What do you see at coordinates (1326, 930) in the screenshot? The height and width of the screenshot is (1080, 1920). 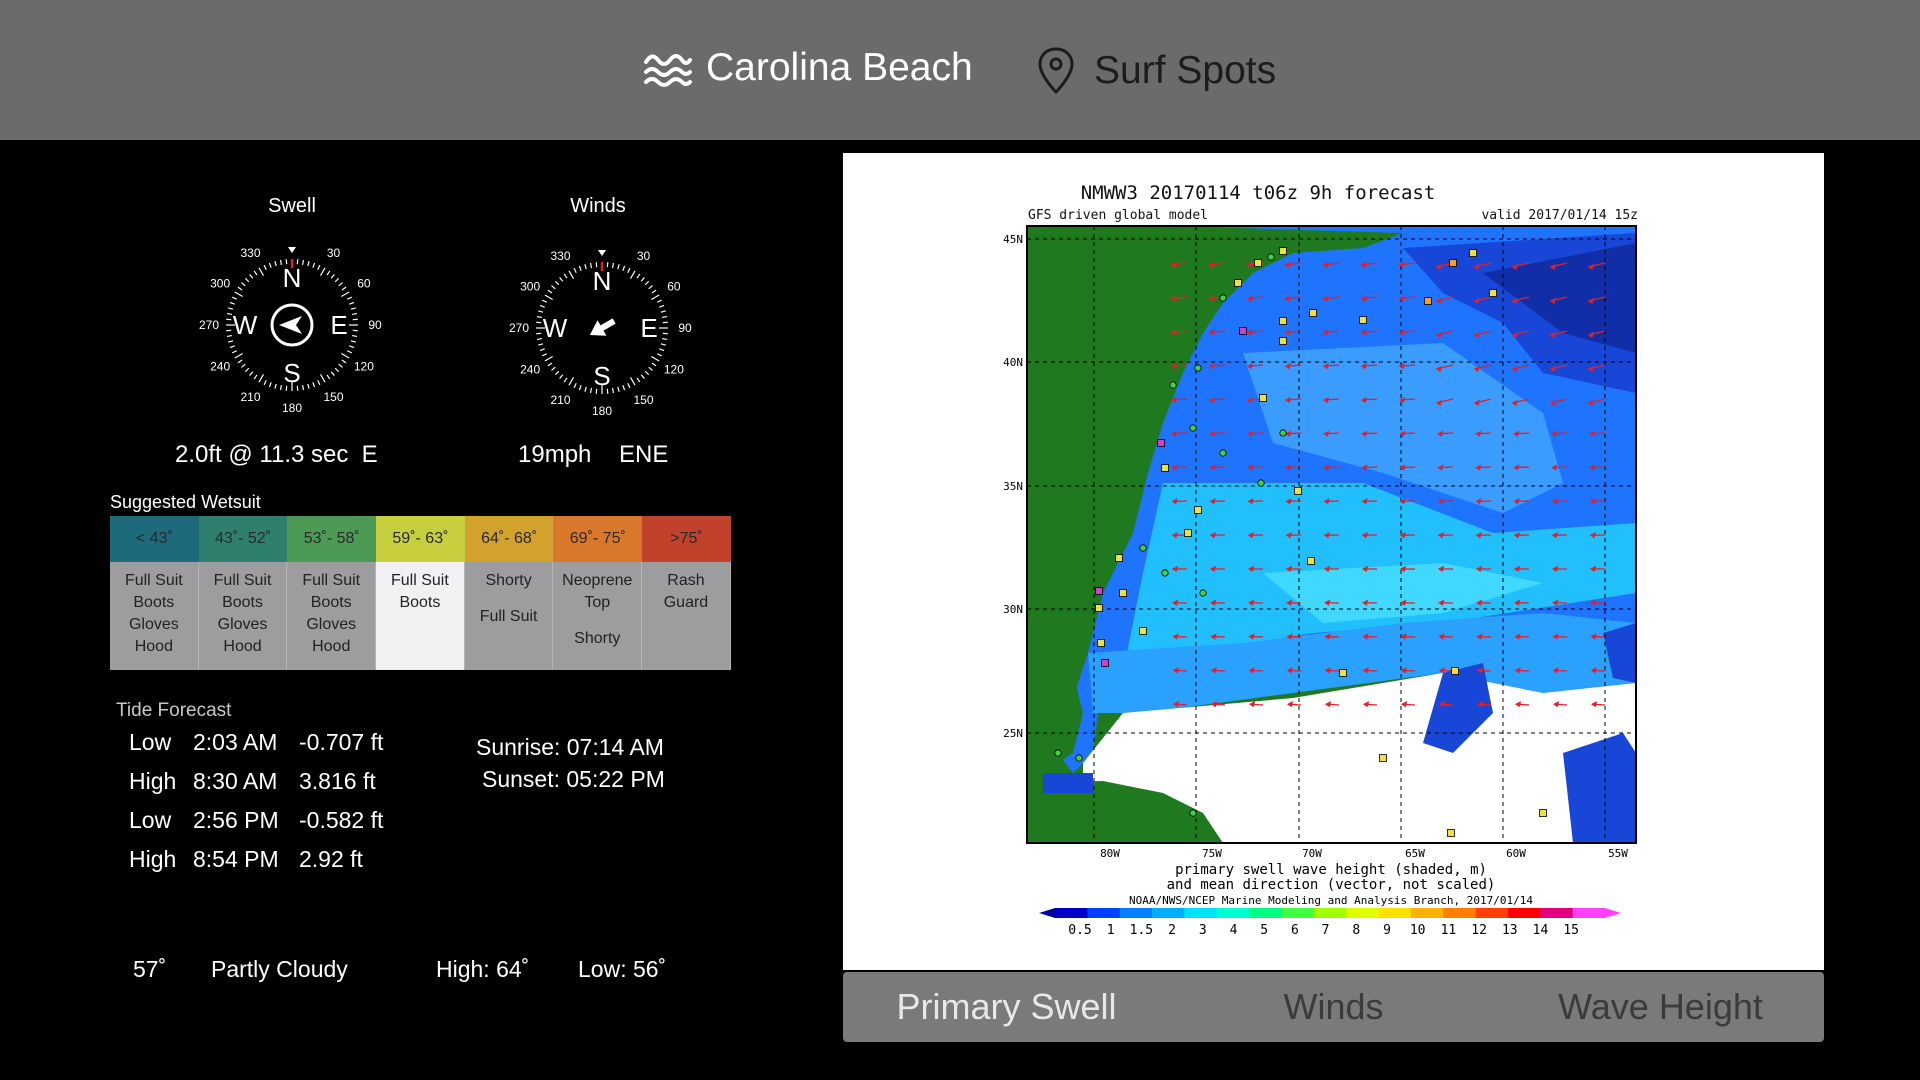 I see `colorbar-label: 7` at bounding box center [1326, 930].